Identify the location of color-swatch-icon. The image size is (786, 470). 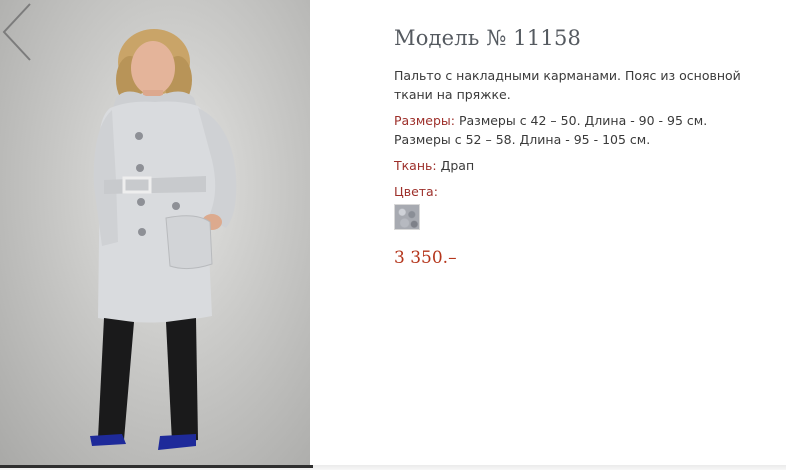
(407, 217).